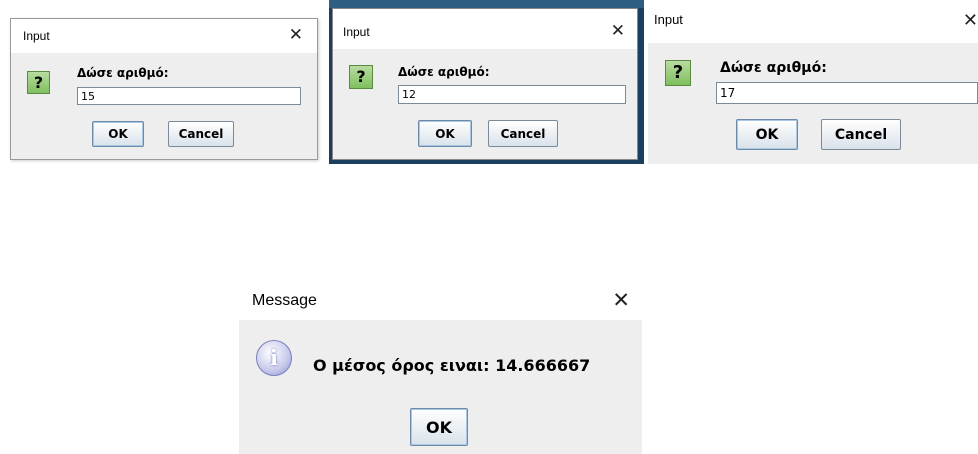 This screenshot has width=978, height=454. Describe the element at coordinates (274, 358) in the screenshot. I see `information-icon: i` at that location.